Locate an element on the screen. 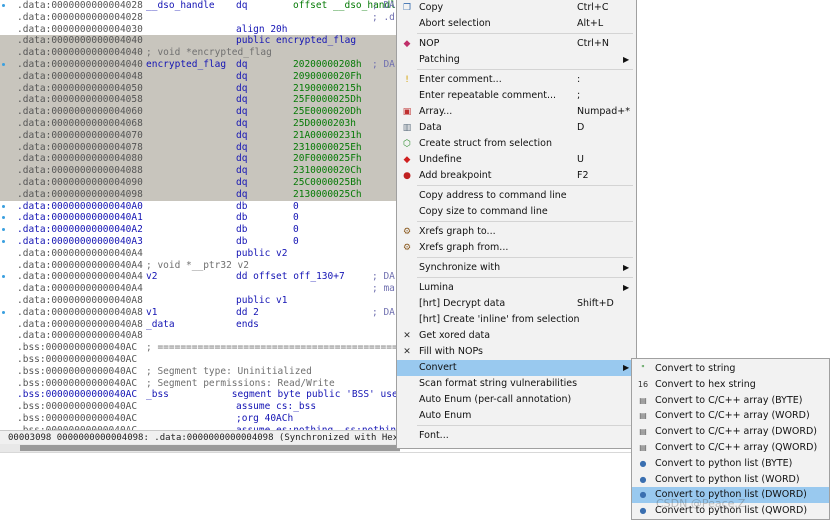 The image size is (830, 521). submenu-item: ▤ Convert to C/C++ array (WORD) is located at coordinates (730, 416).